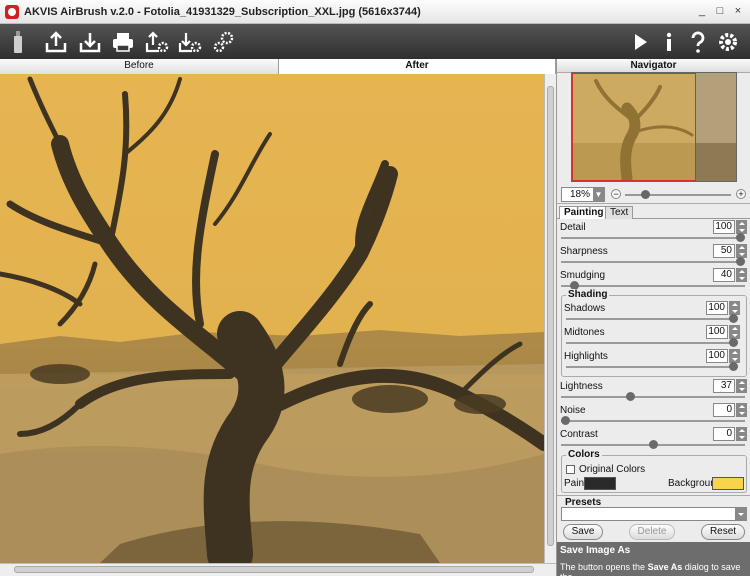  I want to click on zoom-slider-thumb, so click(645, 194).